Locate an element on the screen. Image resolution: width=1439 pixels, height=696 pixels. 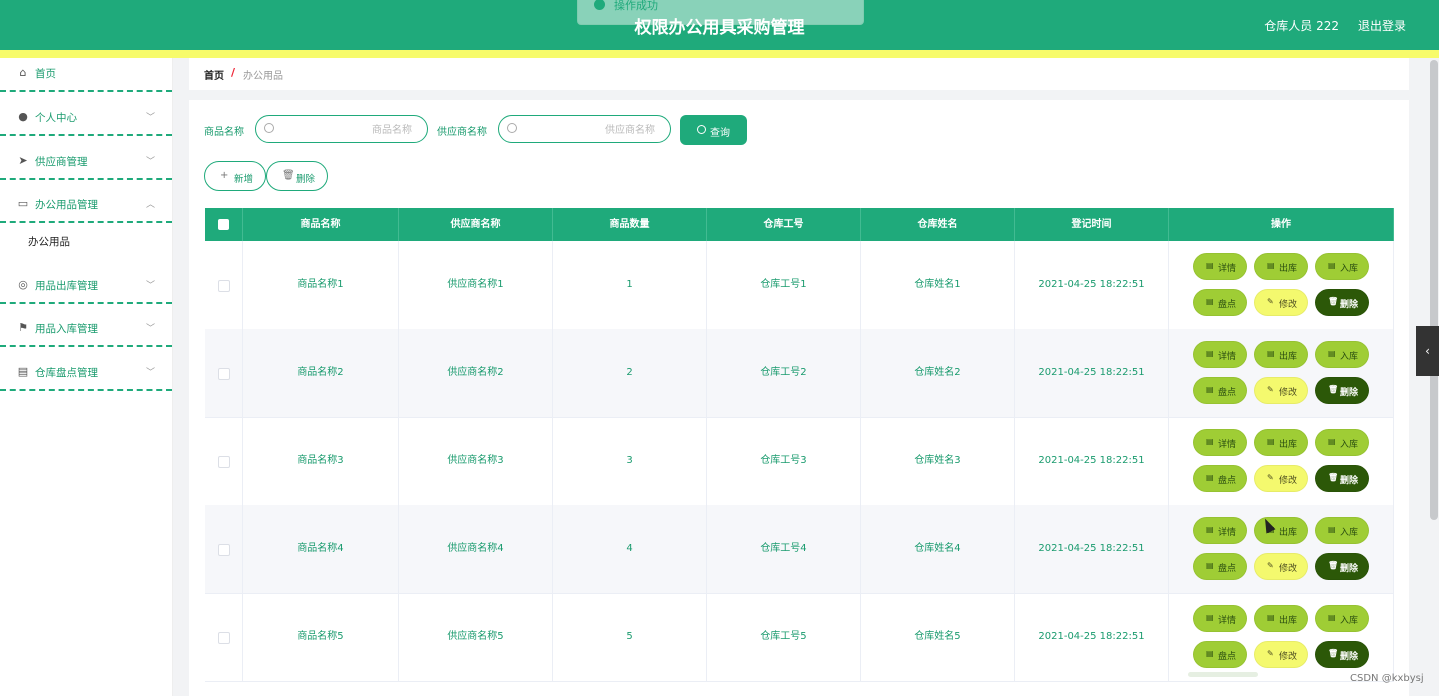
logout-link: 退出登录 is located at coordinates (1382, 25).